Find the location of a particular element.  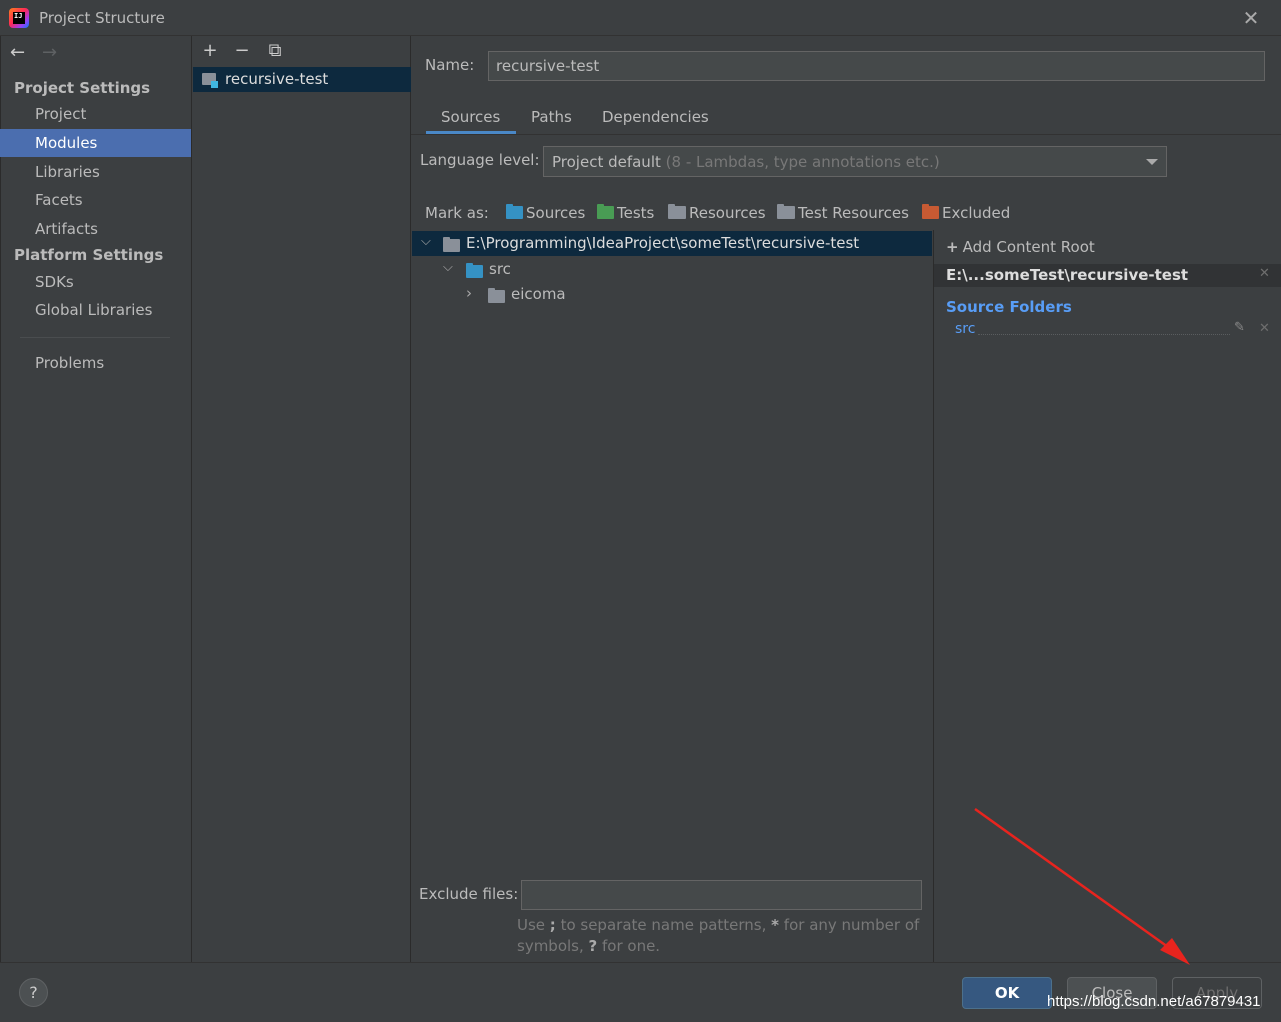

tree-item-label: src is located at coordinates (500, 269).